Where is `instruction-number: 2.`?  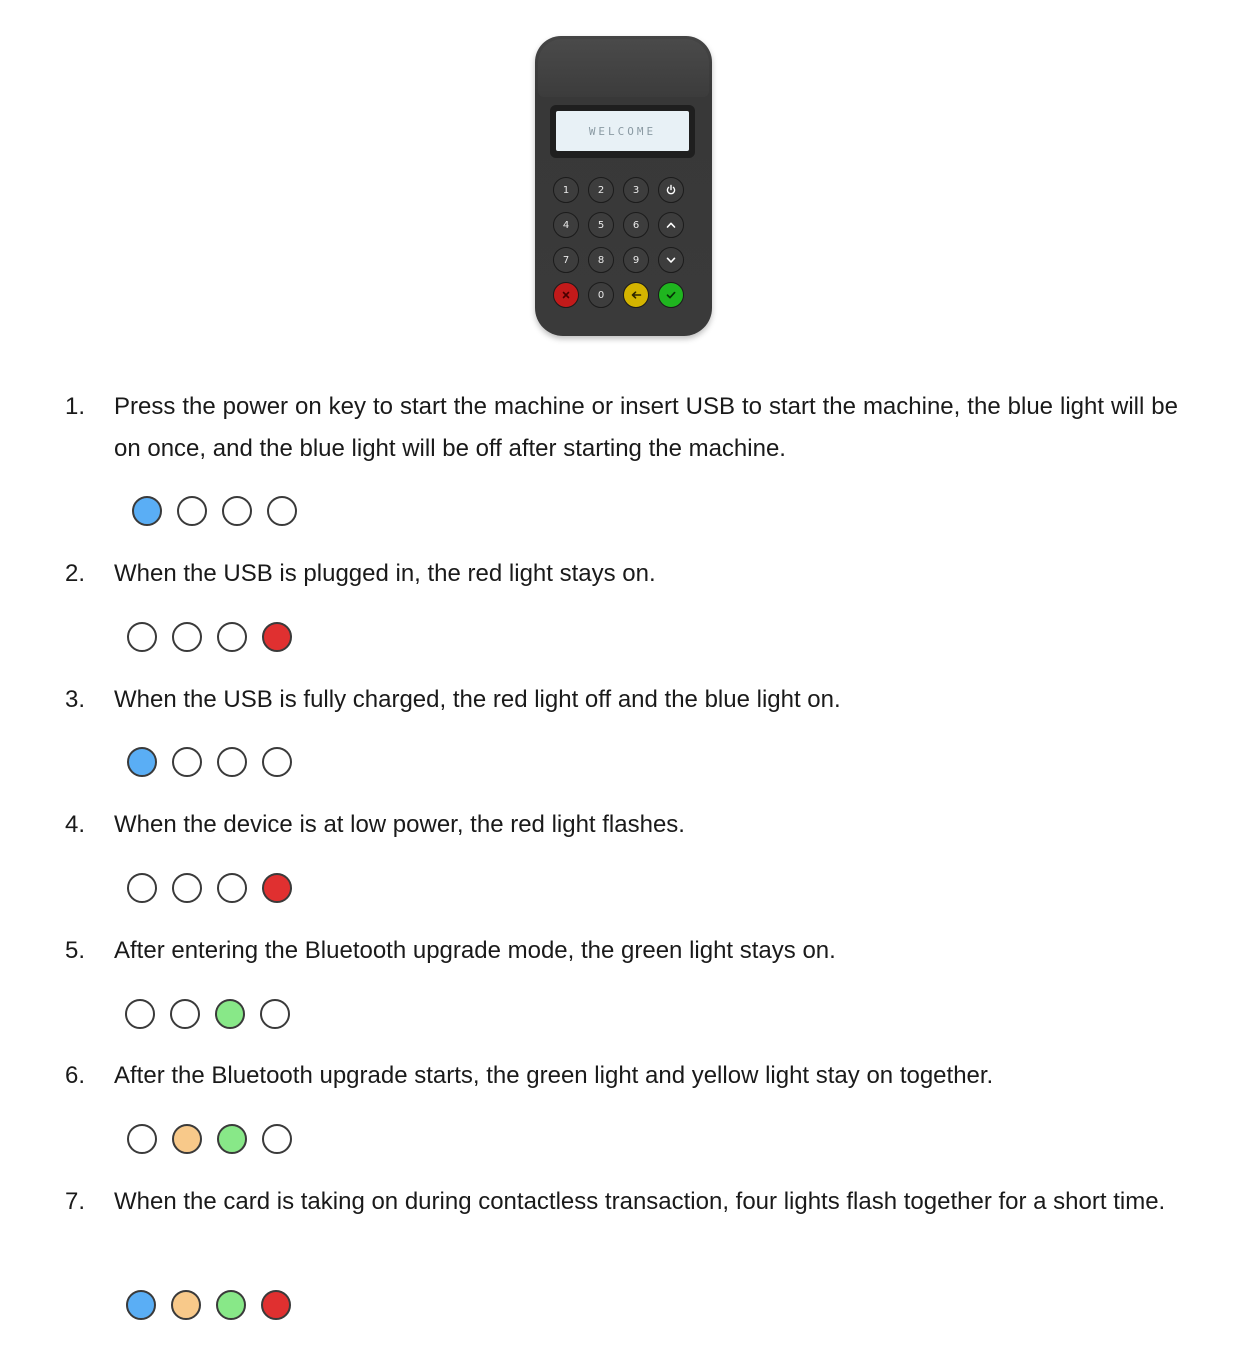
instruction-number: 2. is located at coordinates (75, 573).